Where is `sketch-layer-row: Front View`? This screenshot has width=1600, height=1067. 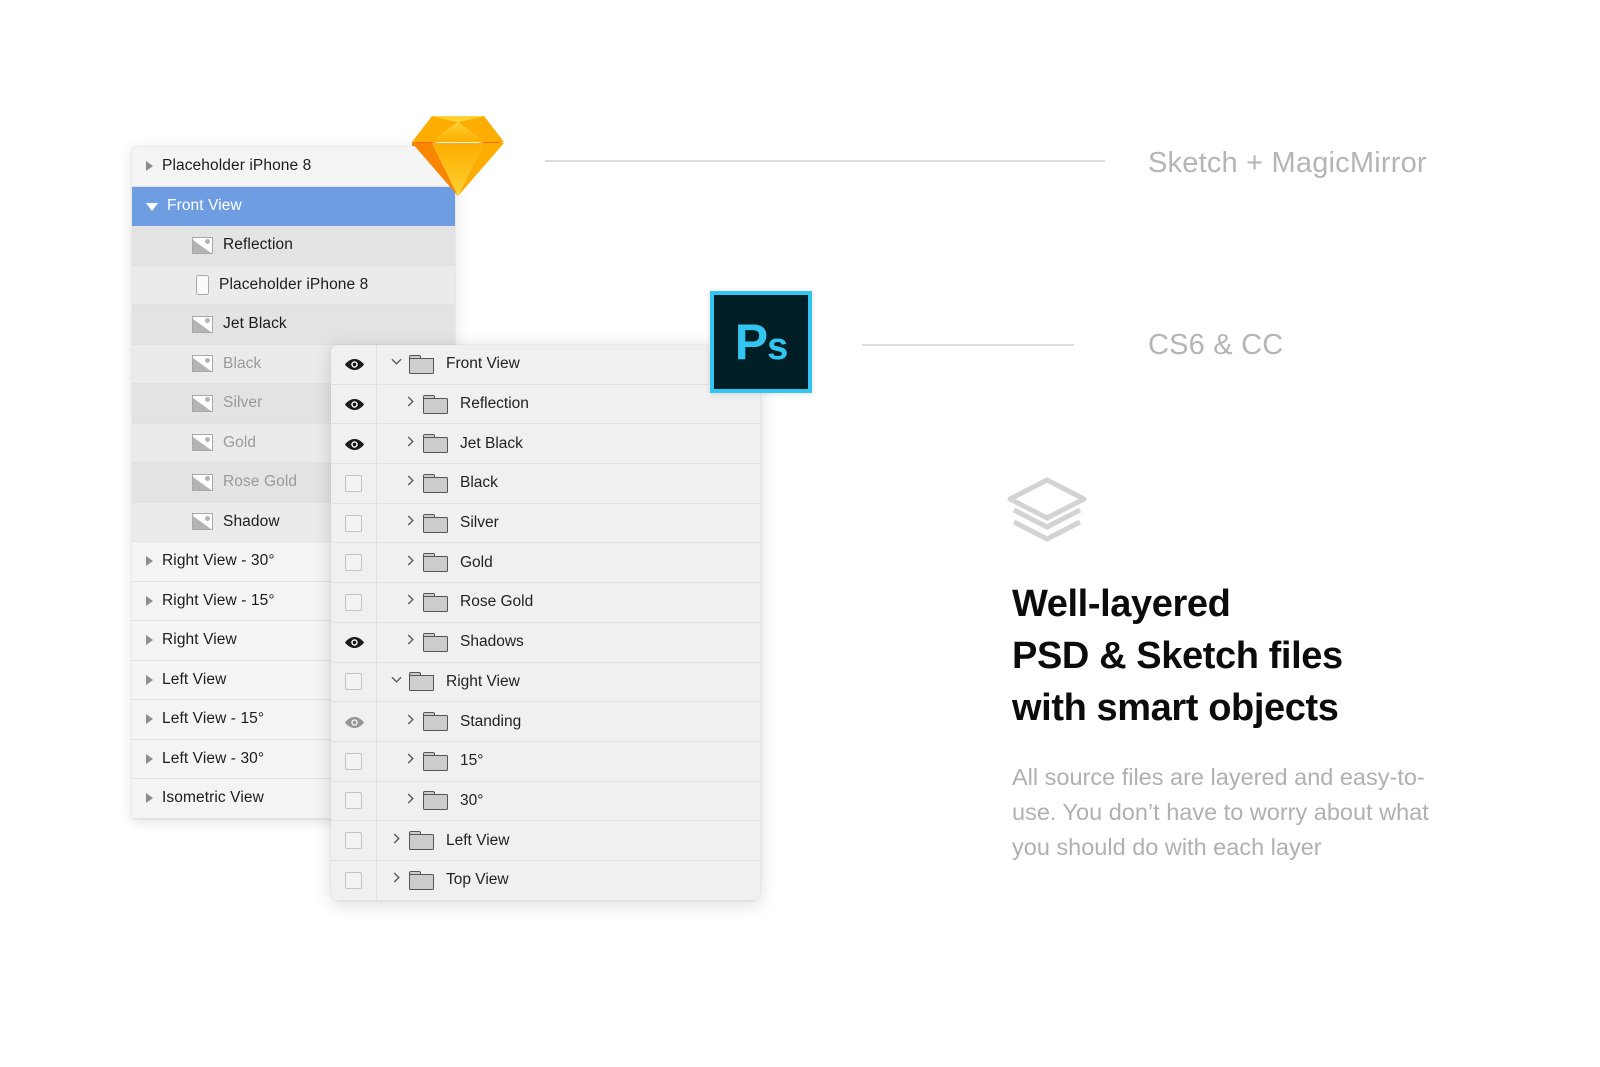
sketch-layer-row: Front View is located at coordinates (293, 206).